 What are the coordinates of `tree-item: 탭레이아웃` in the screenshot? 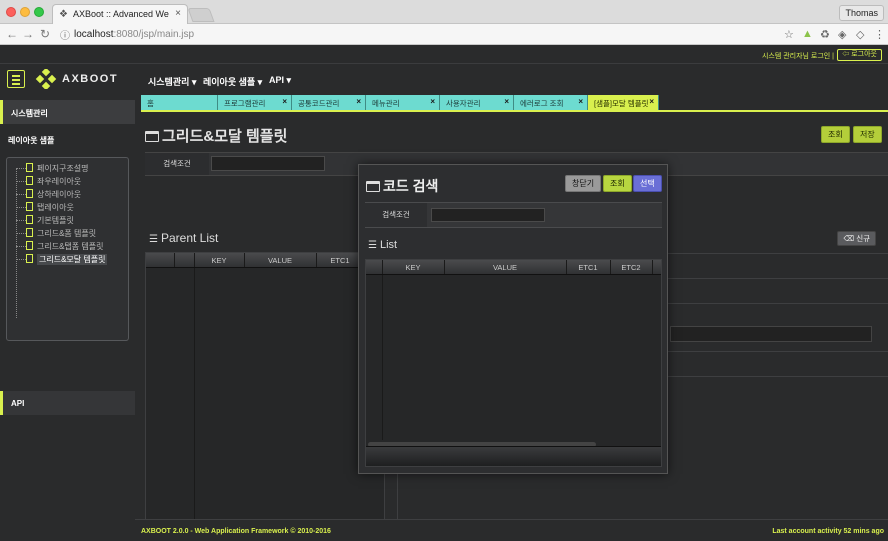 It's located at (67, 207).